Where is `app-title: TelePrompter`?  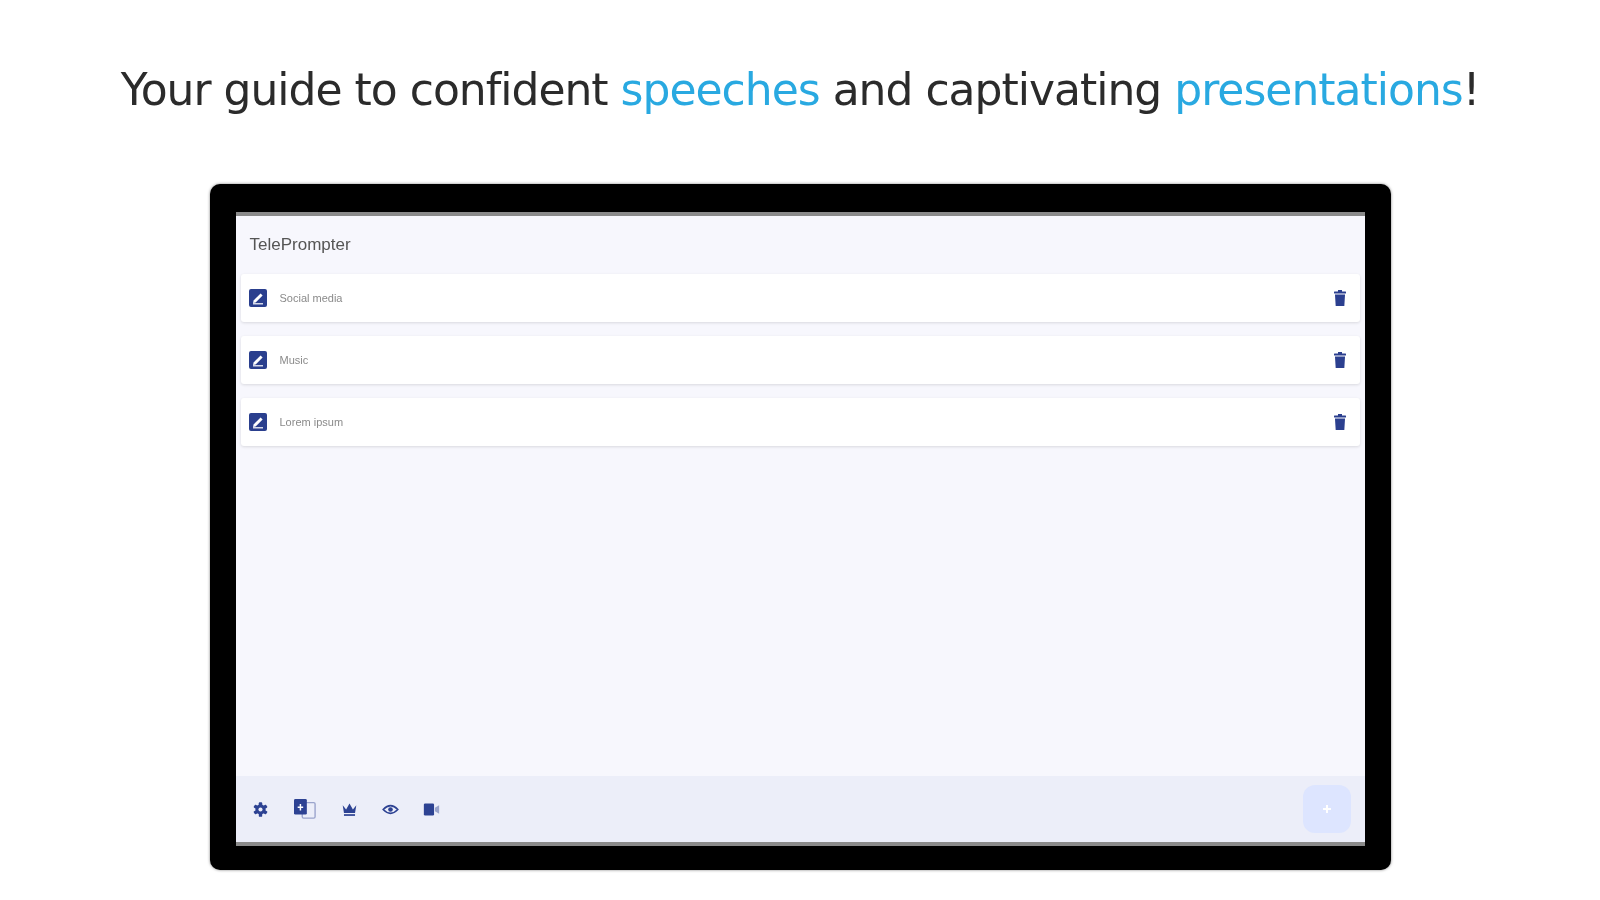
app-title: TelePrompter is located at coordinates (300, 245).